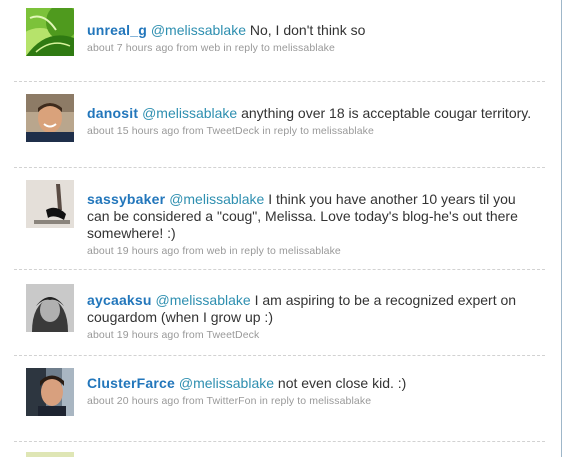  I want to click on high-heels-avatar-image, so click(50, 204).